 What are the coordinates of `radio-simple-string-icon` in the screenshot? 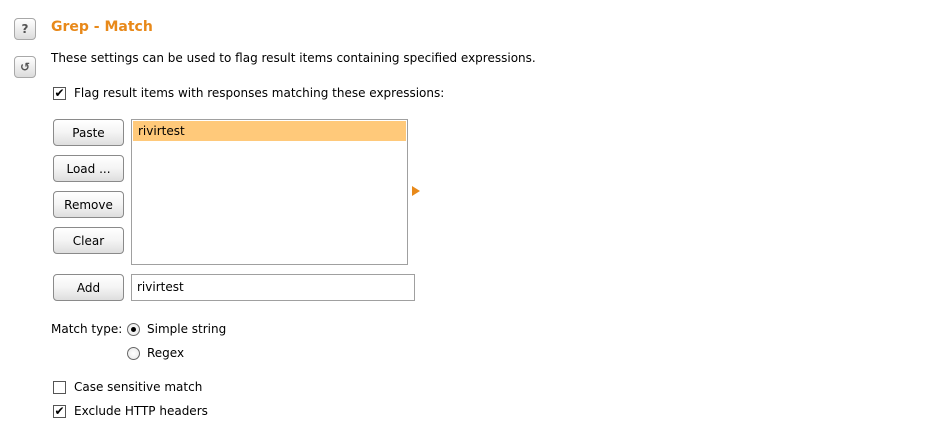 It's located at (133, 329).